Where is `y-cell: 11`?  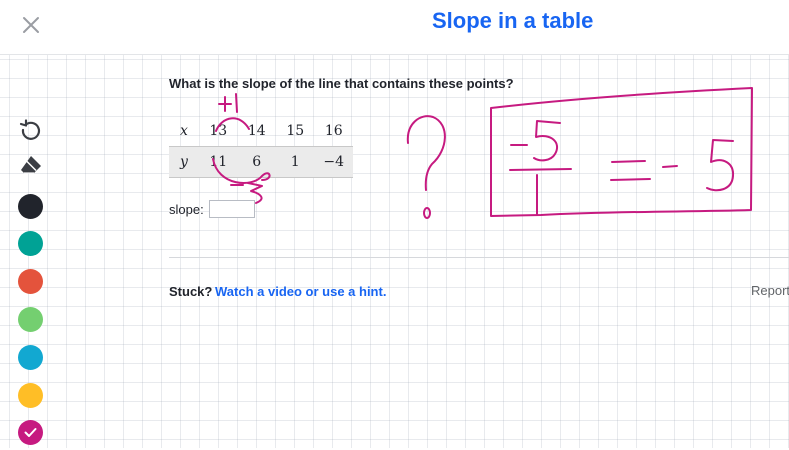
y-cell: 11 is located at coordinates (218, 162).